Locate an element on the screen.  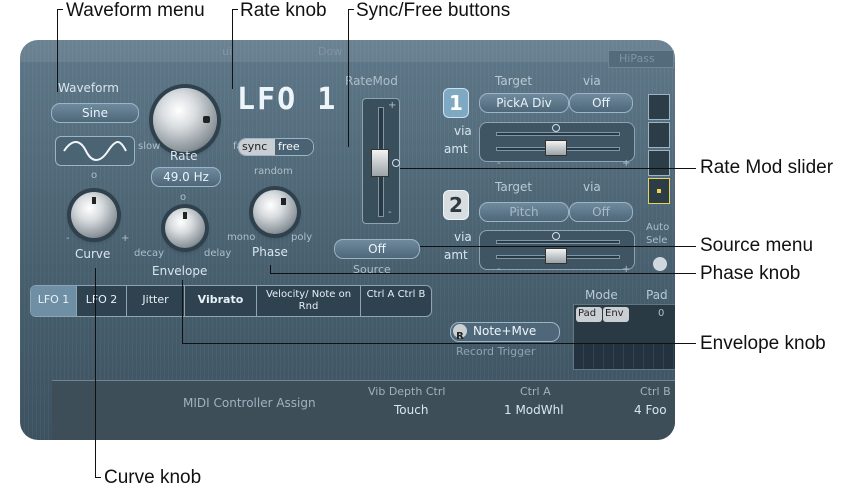
mod-route-1-amt-slider is located at coordinates (556, 148).